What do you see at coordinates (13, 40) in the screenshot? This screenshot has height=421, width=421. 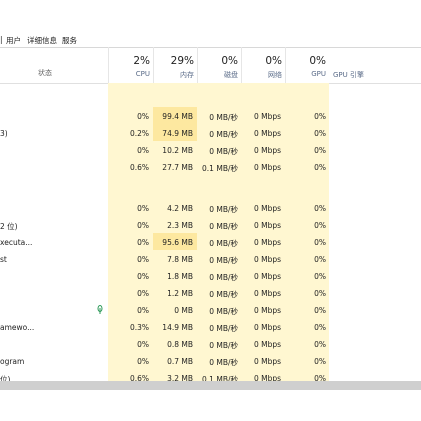 I see `tab-users: 用户` at bounding box center [13, 40].